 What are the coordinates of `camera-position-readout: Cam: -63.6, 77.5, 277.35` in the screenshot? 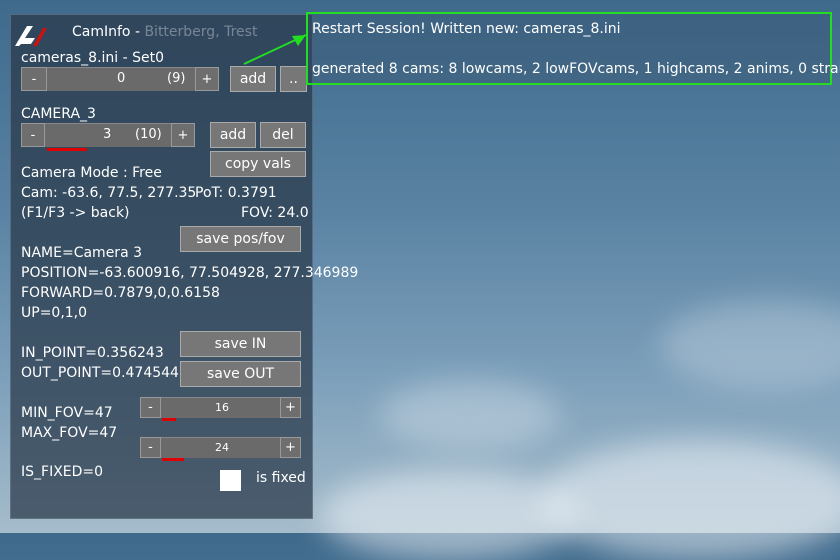 It's located at (109, 193).